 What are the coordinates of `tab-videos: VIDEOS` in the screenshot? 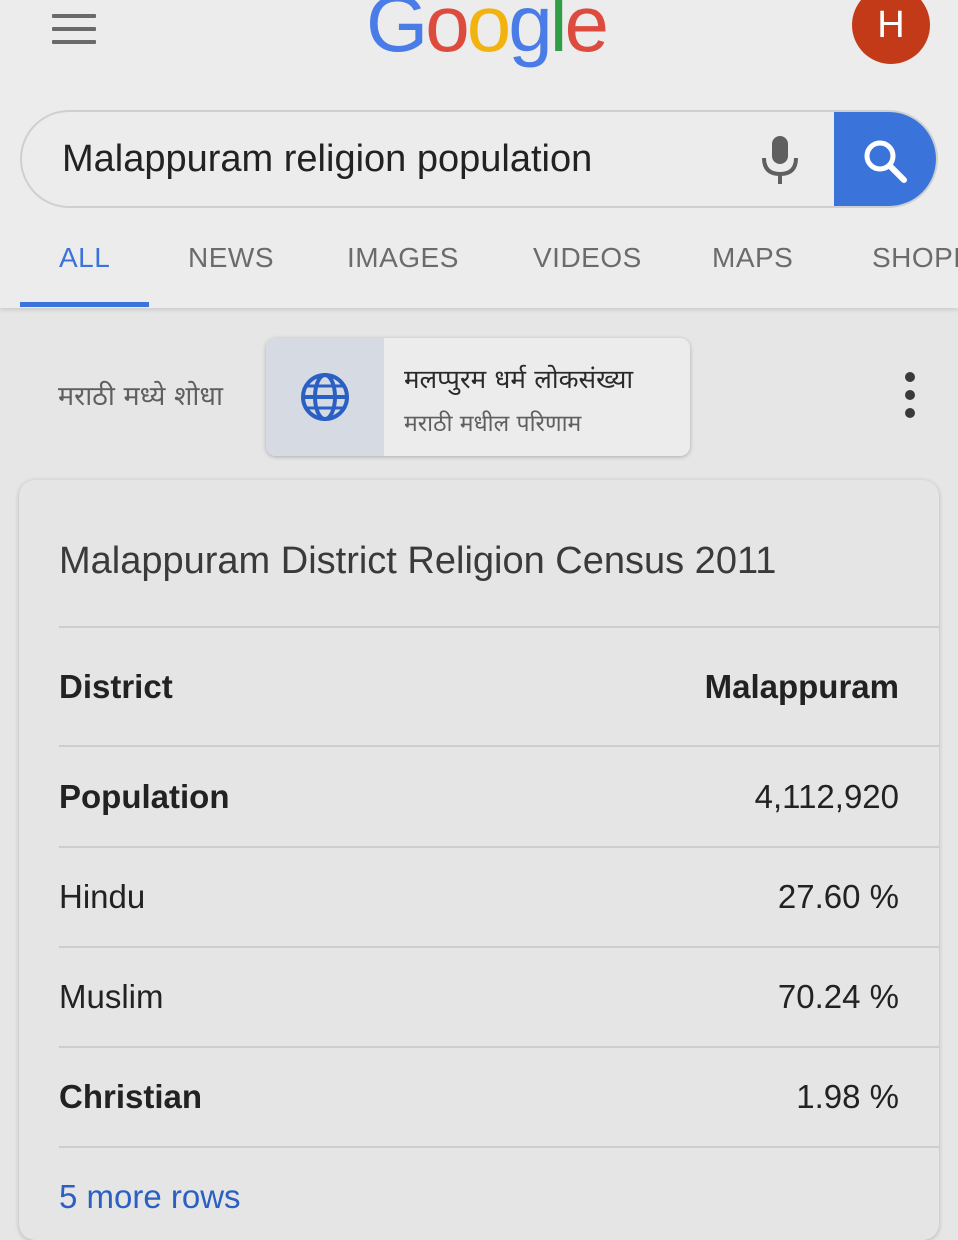 It's located at (587, 258).